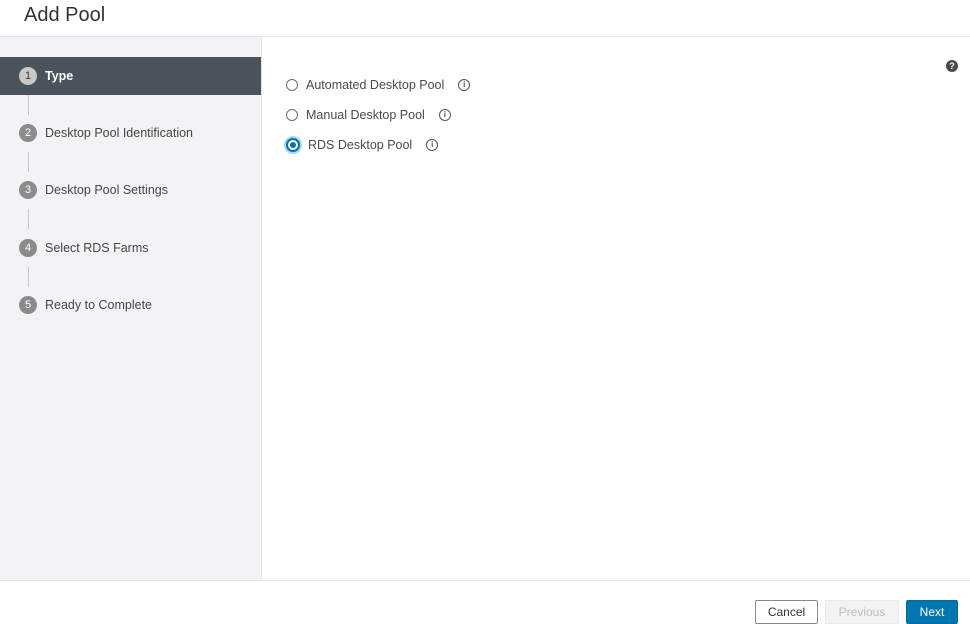 The width and height of the screenshot is (970, 624). What do you see at coordinates (28, 76) in the screenshot?
I see `step-number: 1` at bounding box center [28, 76].